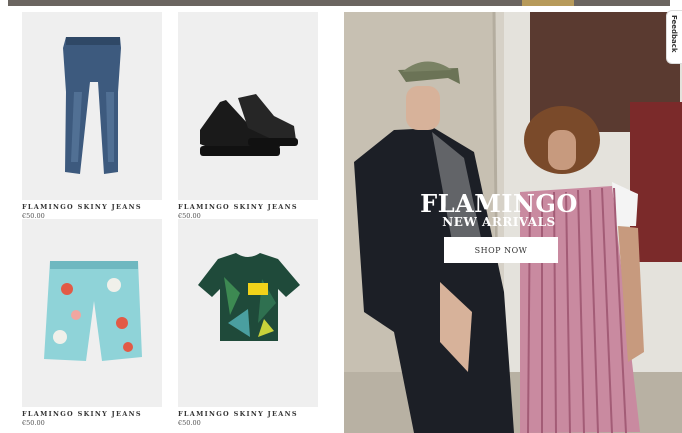 The image size is (682, 433). Describe the element at coordinates (339, 3) in the screenshot. I see `top-banner-strip` at that location.